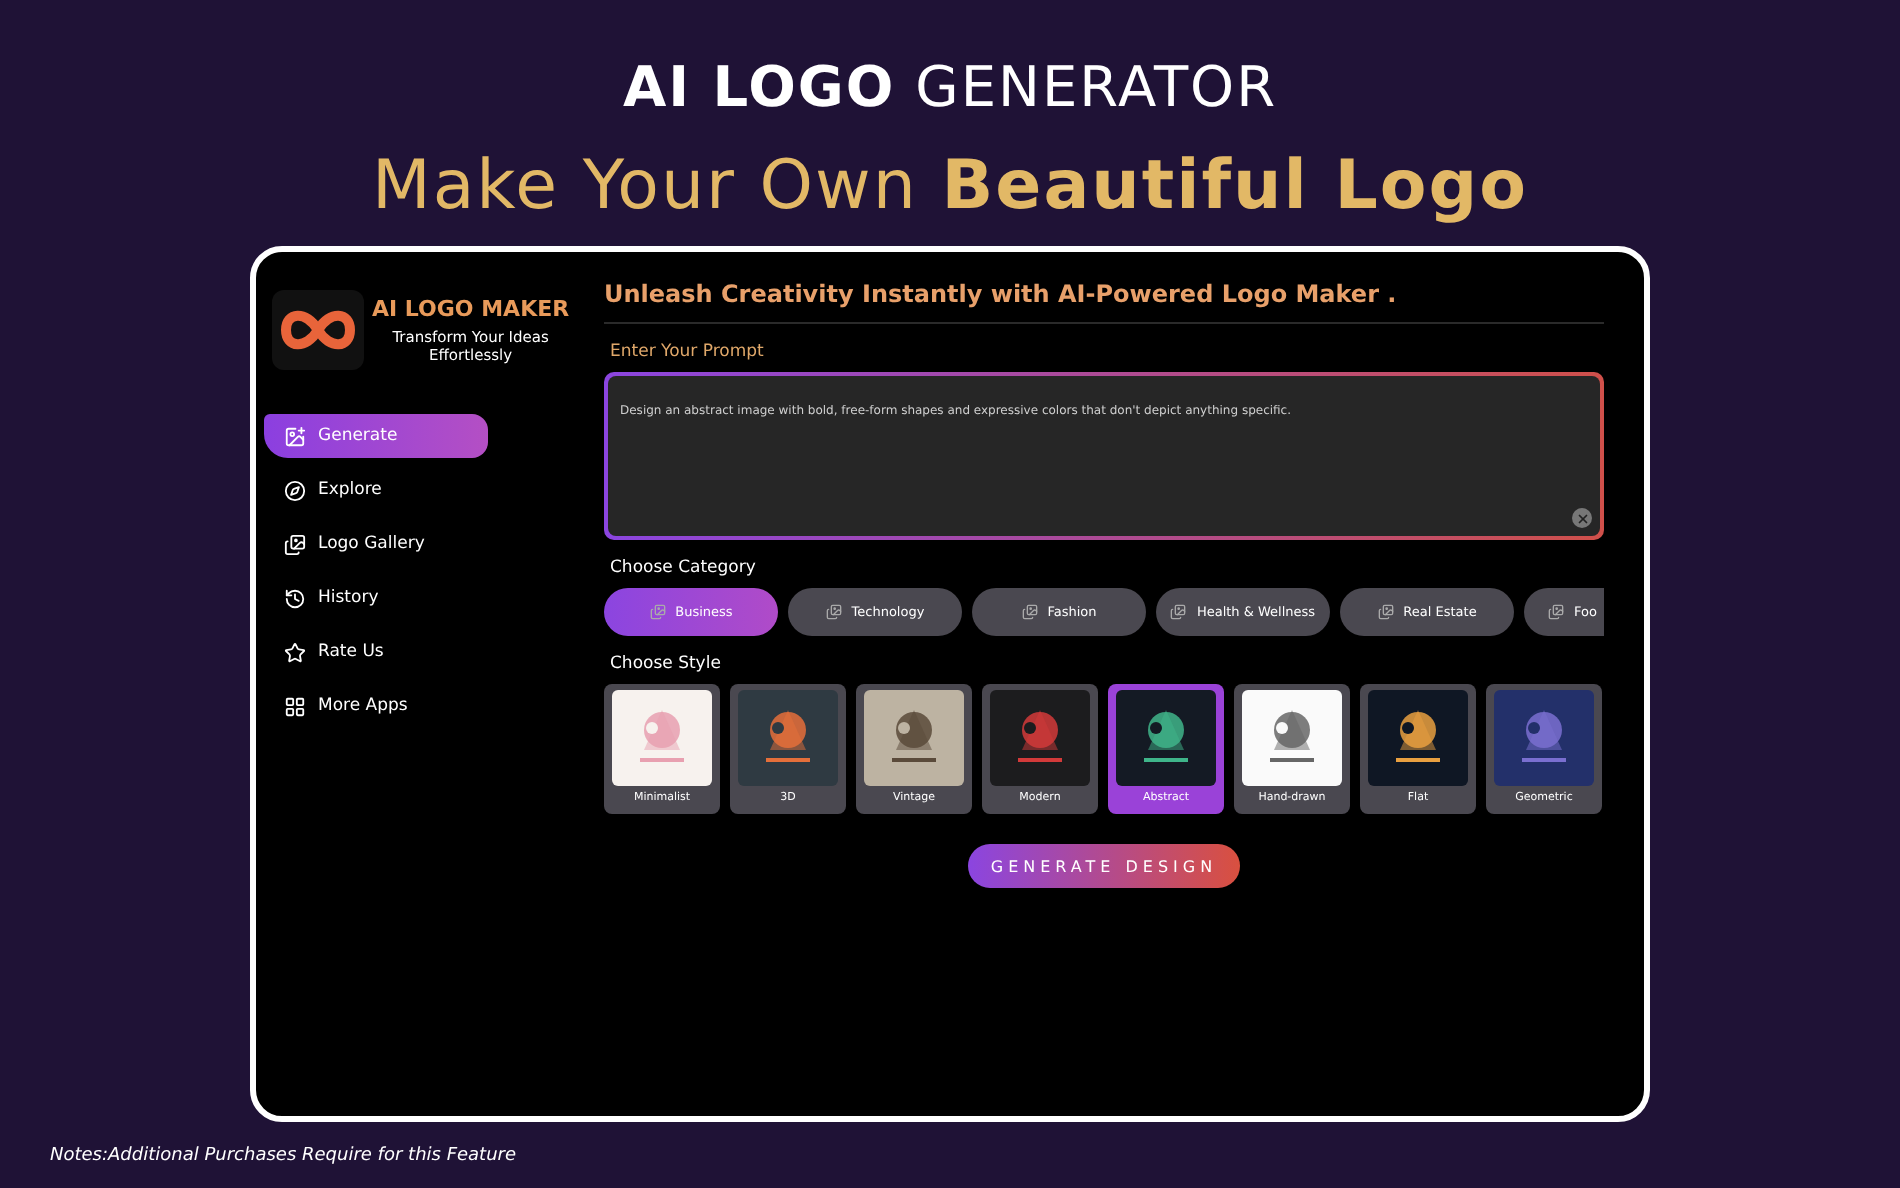 The height and width of the screenshot is (1188, 1900). I want to click on prompt-label: Enter Your Prompt, so click(688, 352).